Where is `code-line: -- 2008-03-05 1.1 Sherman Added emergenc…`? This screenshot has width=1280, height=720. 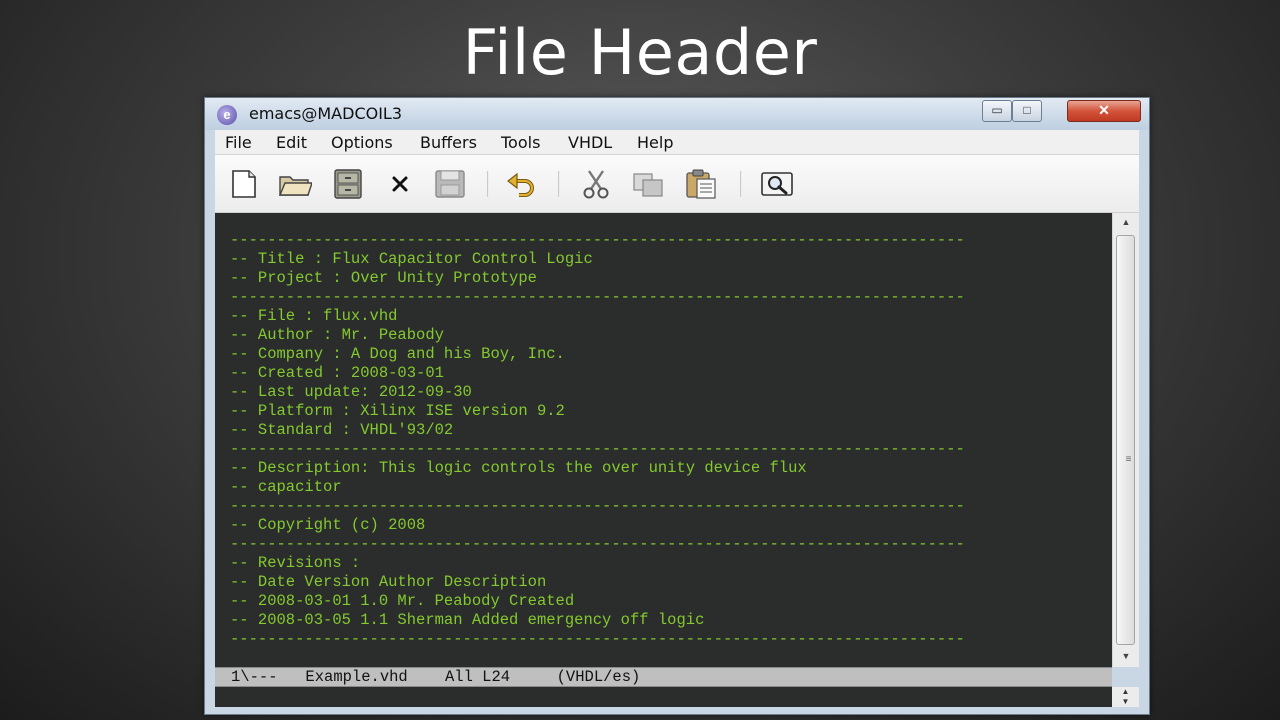
code-line: -- 2008-03-05 1.1 Sherman Added emergenc… is located at coordinates (597, 620).